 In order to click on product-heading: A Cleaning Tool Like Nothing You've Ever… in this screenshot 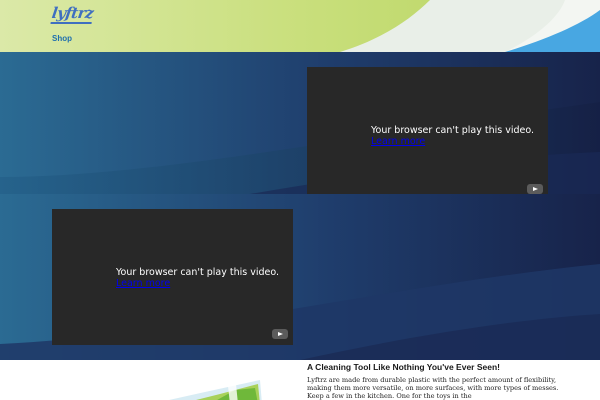, I will do `click(403, 367)`.